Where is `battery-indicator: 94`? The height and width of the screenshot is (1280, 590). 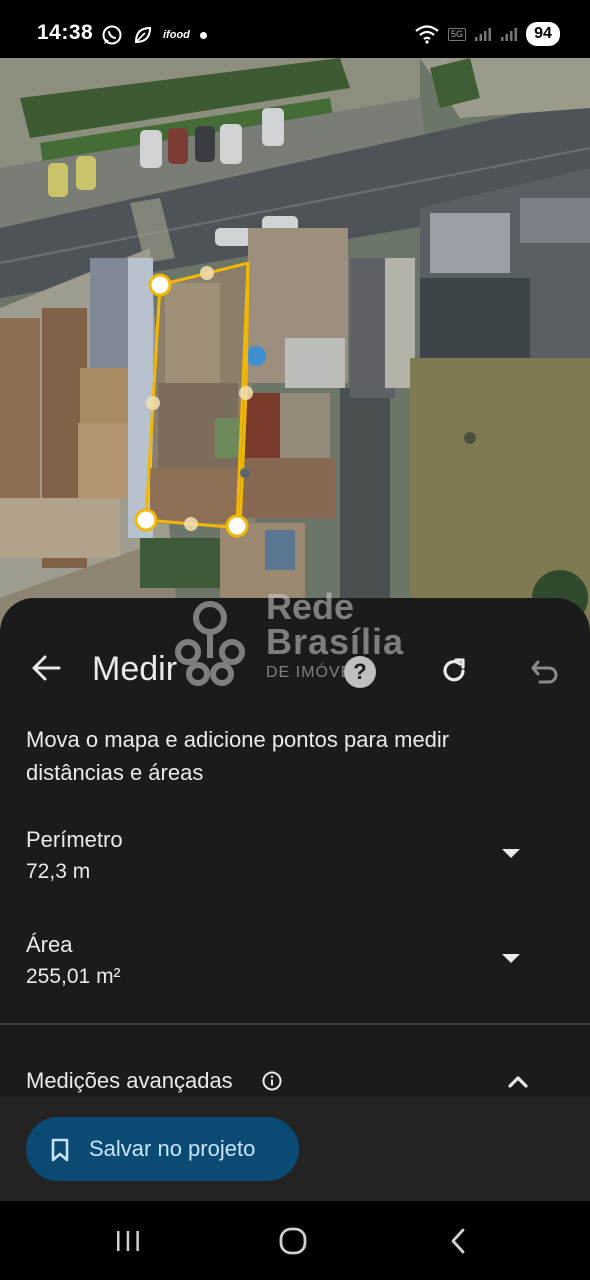
battery-indicator: 94 is located at coordinates (543, 34).